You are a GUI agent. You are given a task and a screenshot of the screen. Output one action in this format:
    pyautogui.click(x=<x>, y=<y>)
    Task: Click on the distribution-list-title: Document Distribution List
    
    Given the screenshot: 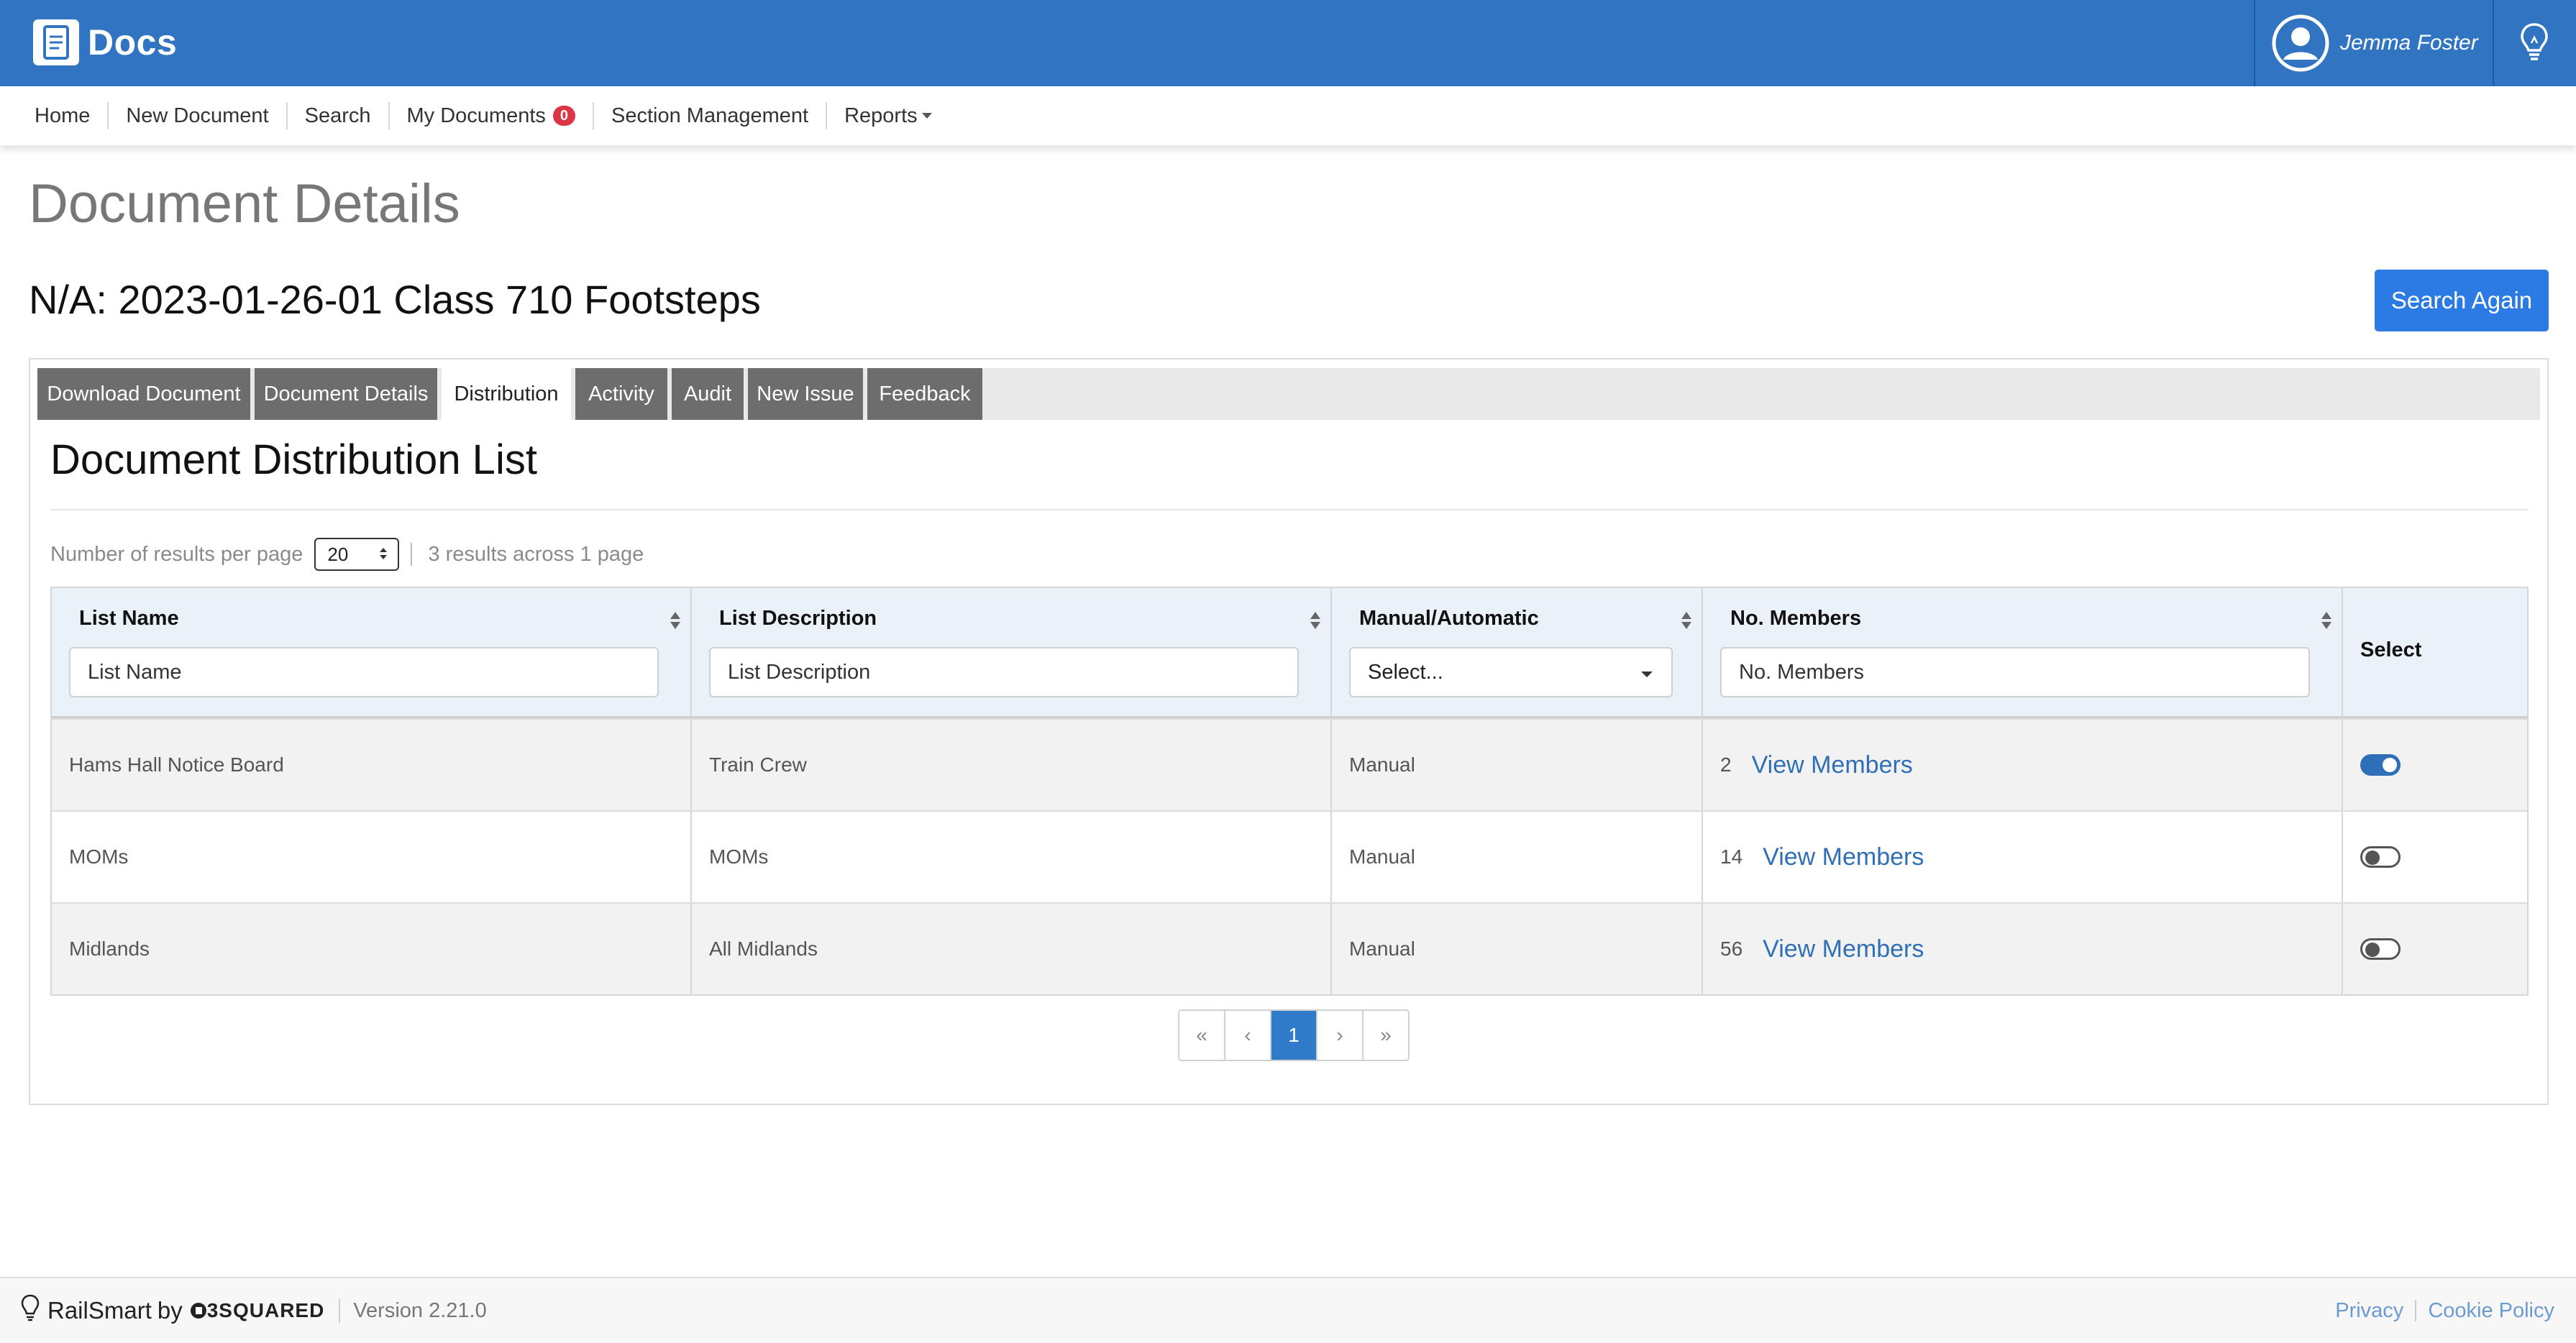 What is the action you would take?
    pyautogui.click(x=293, y=459)
    